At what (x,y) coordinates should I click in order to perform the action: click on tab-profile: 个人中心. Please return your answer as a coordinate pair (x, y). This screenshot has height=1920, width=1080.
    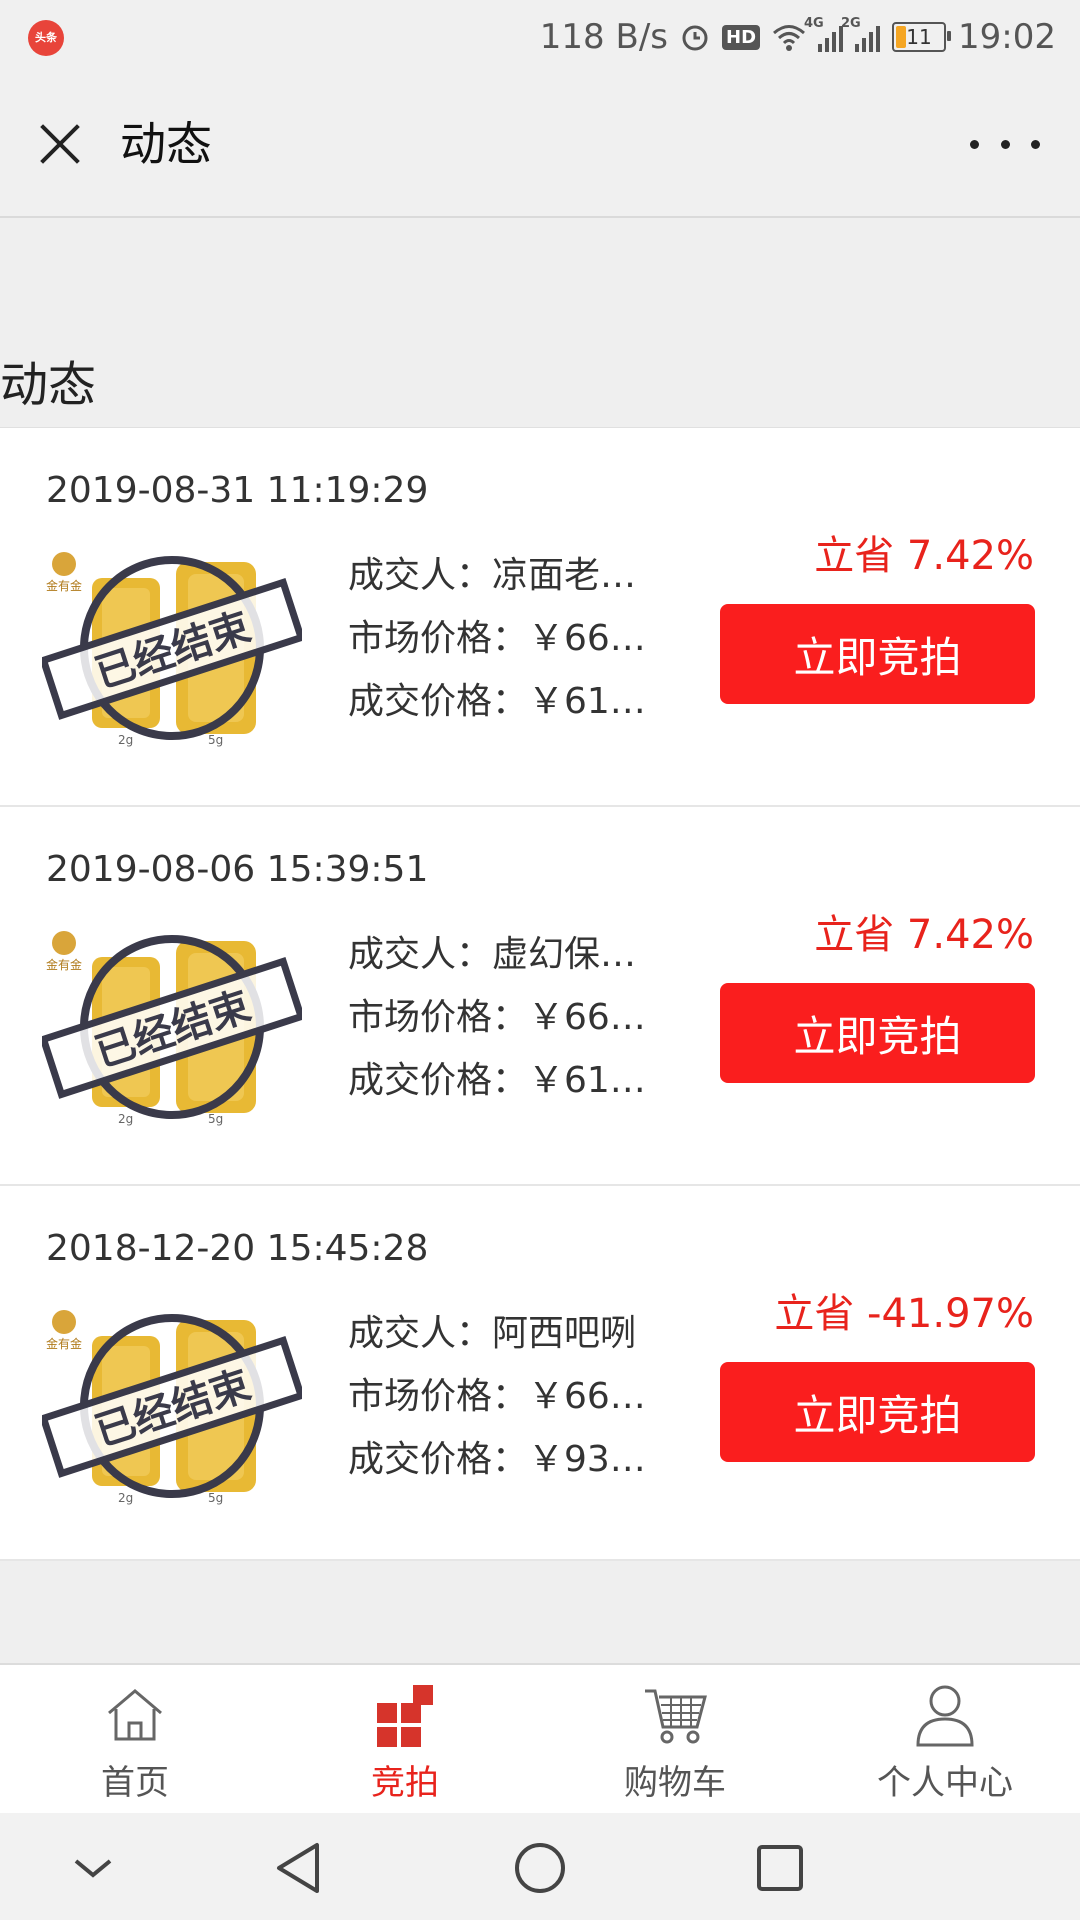
    Looking at the image, I should click on (945, 1740).